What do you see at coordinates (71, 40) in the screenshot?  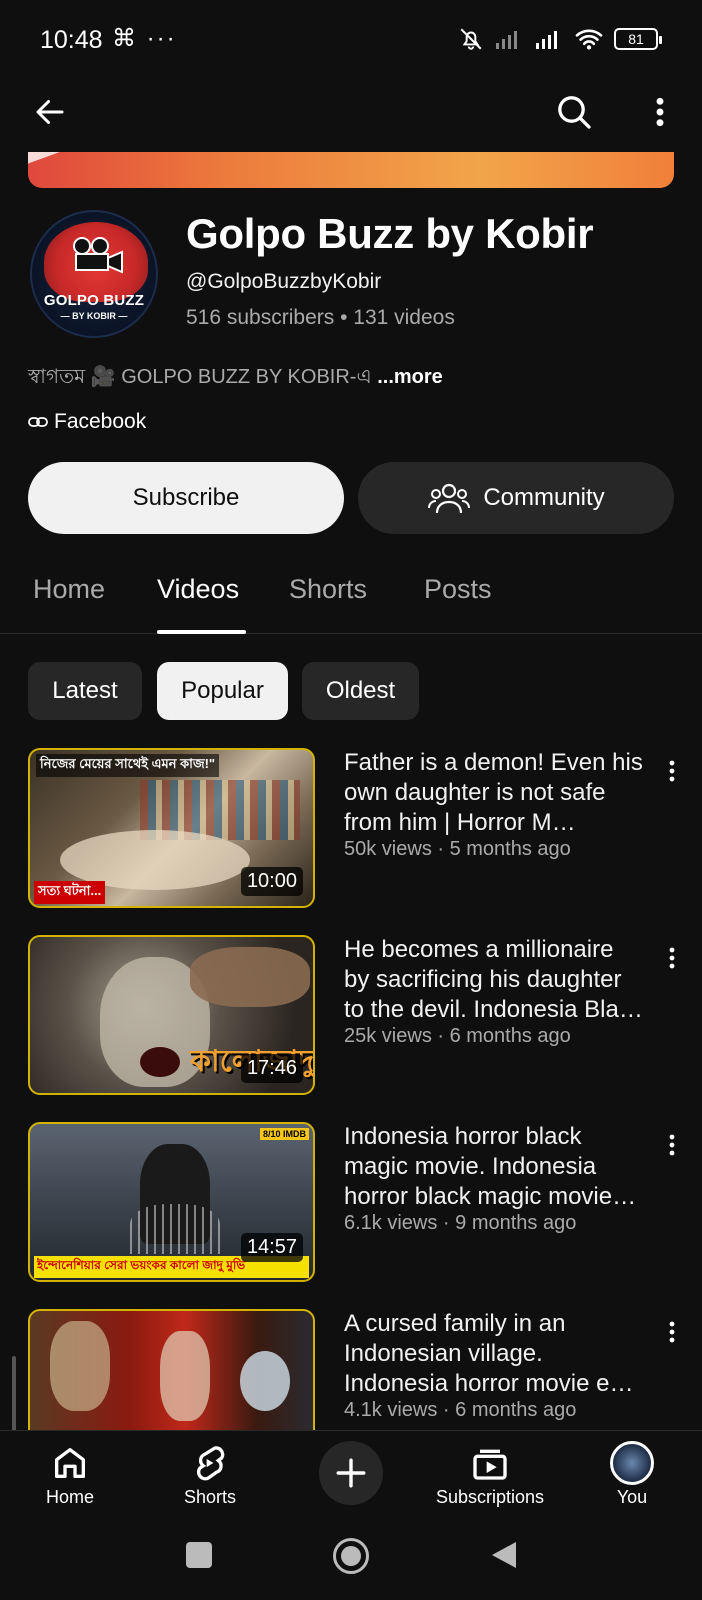 I see `status-time: 10:48` at bounding box center [71, 40].